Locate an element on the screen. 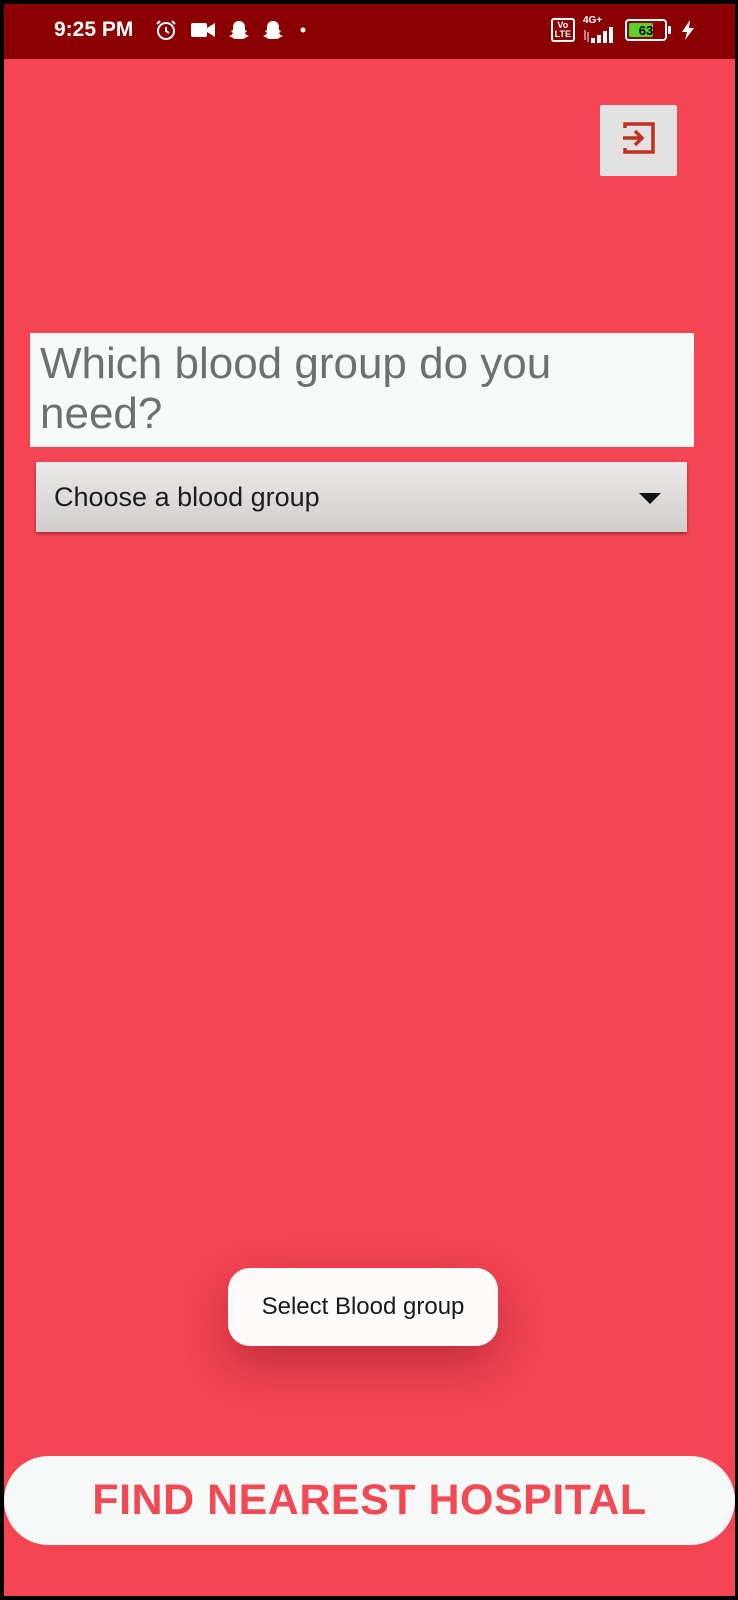 The width and height of the screenshot is (738, 1600). question-heading-box: Which blood group do you need? is located at coordinates (362, 390).